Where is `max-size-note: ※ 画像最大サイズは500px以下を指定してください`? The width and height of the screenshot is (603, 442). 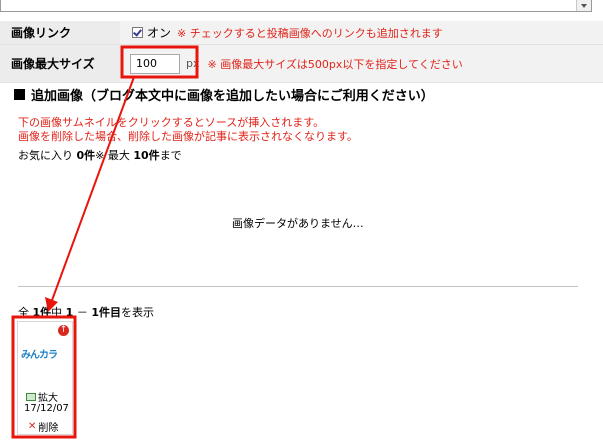
max-size-note: ※ 画像最大サイズは500px以下を指定してください is located at coordinates (335, 64).